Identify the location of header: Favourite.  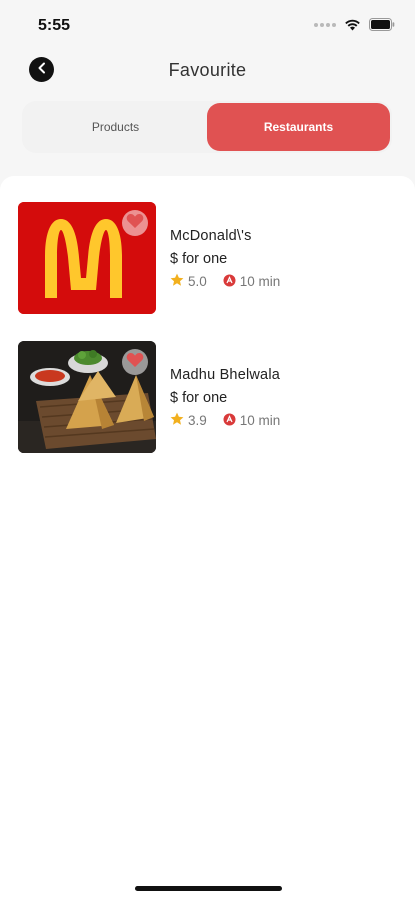
(207, 72).